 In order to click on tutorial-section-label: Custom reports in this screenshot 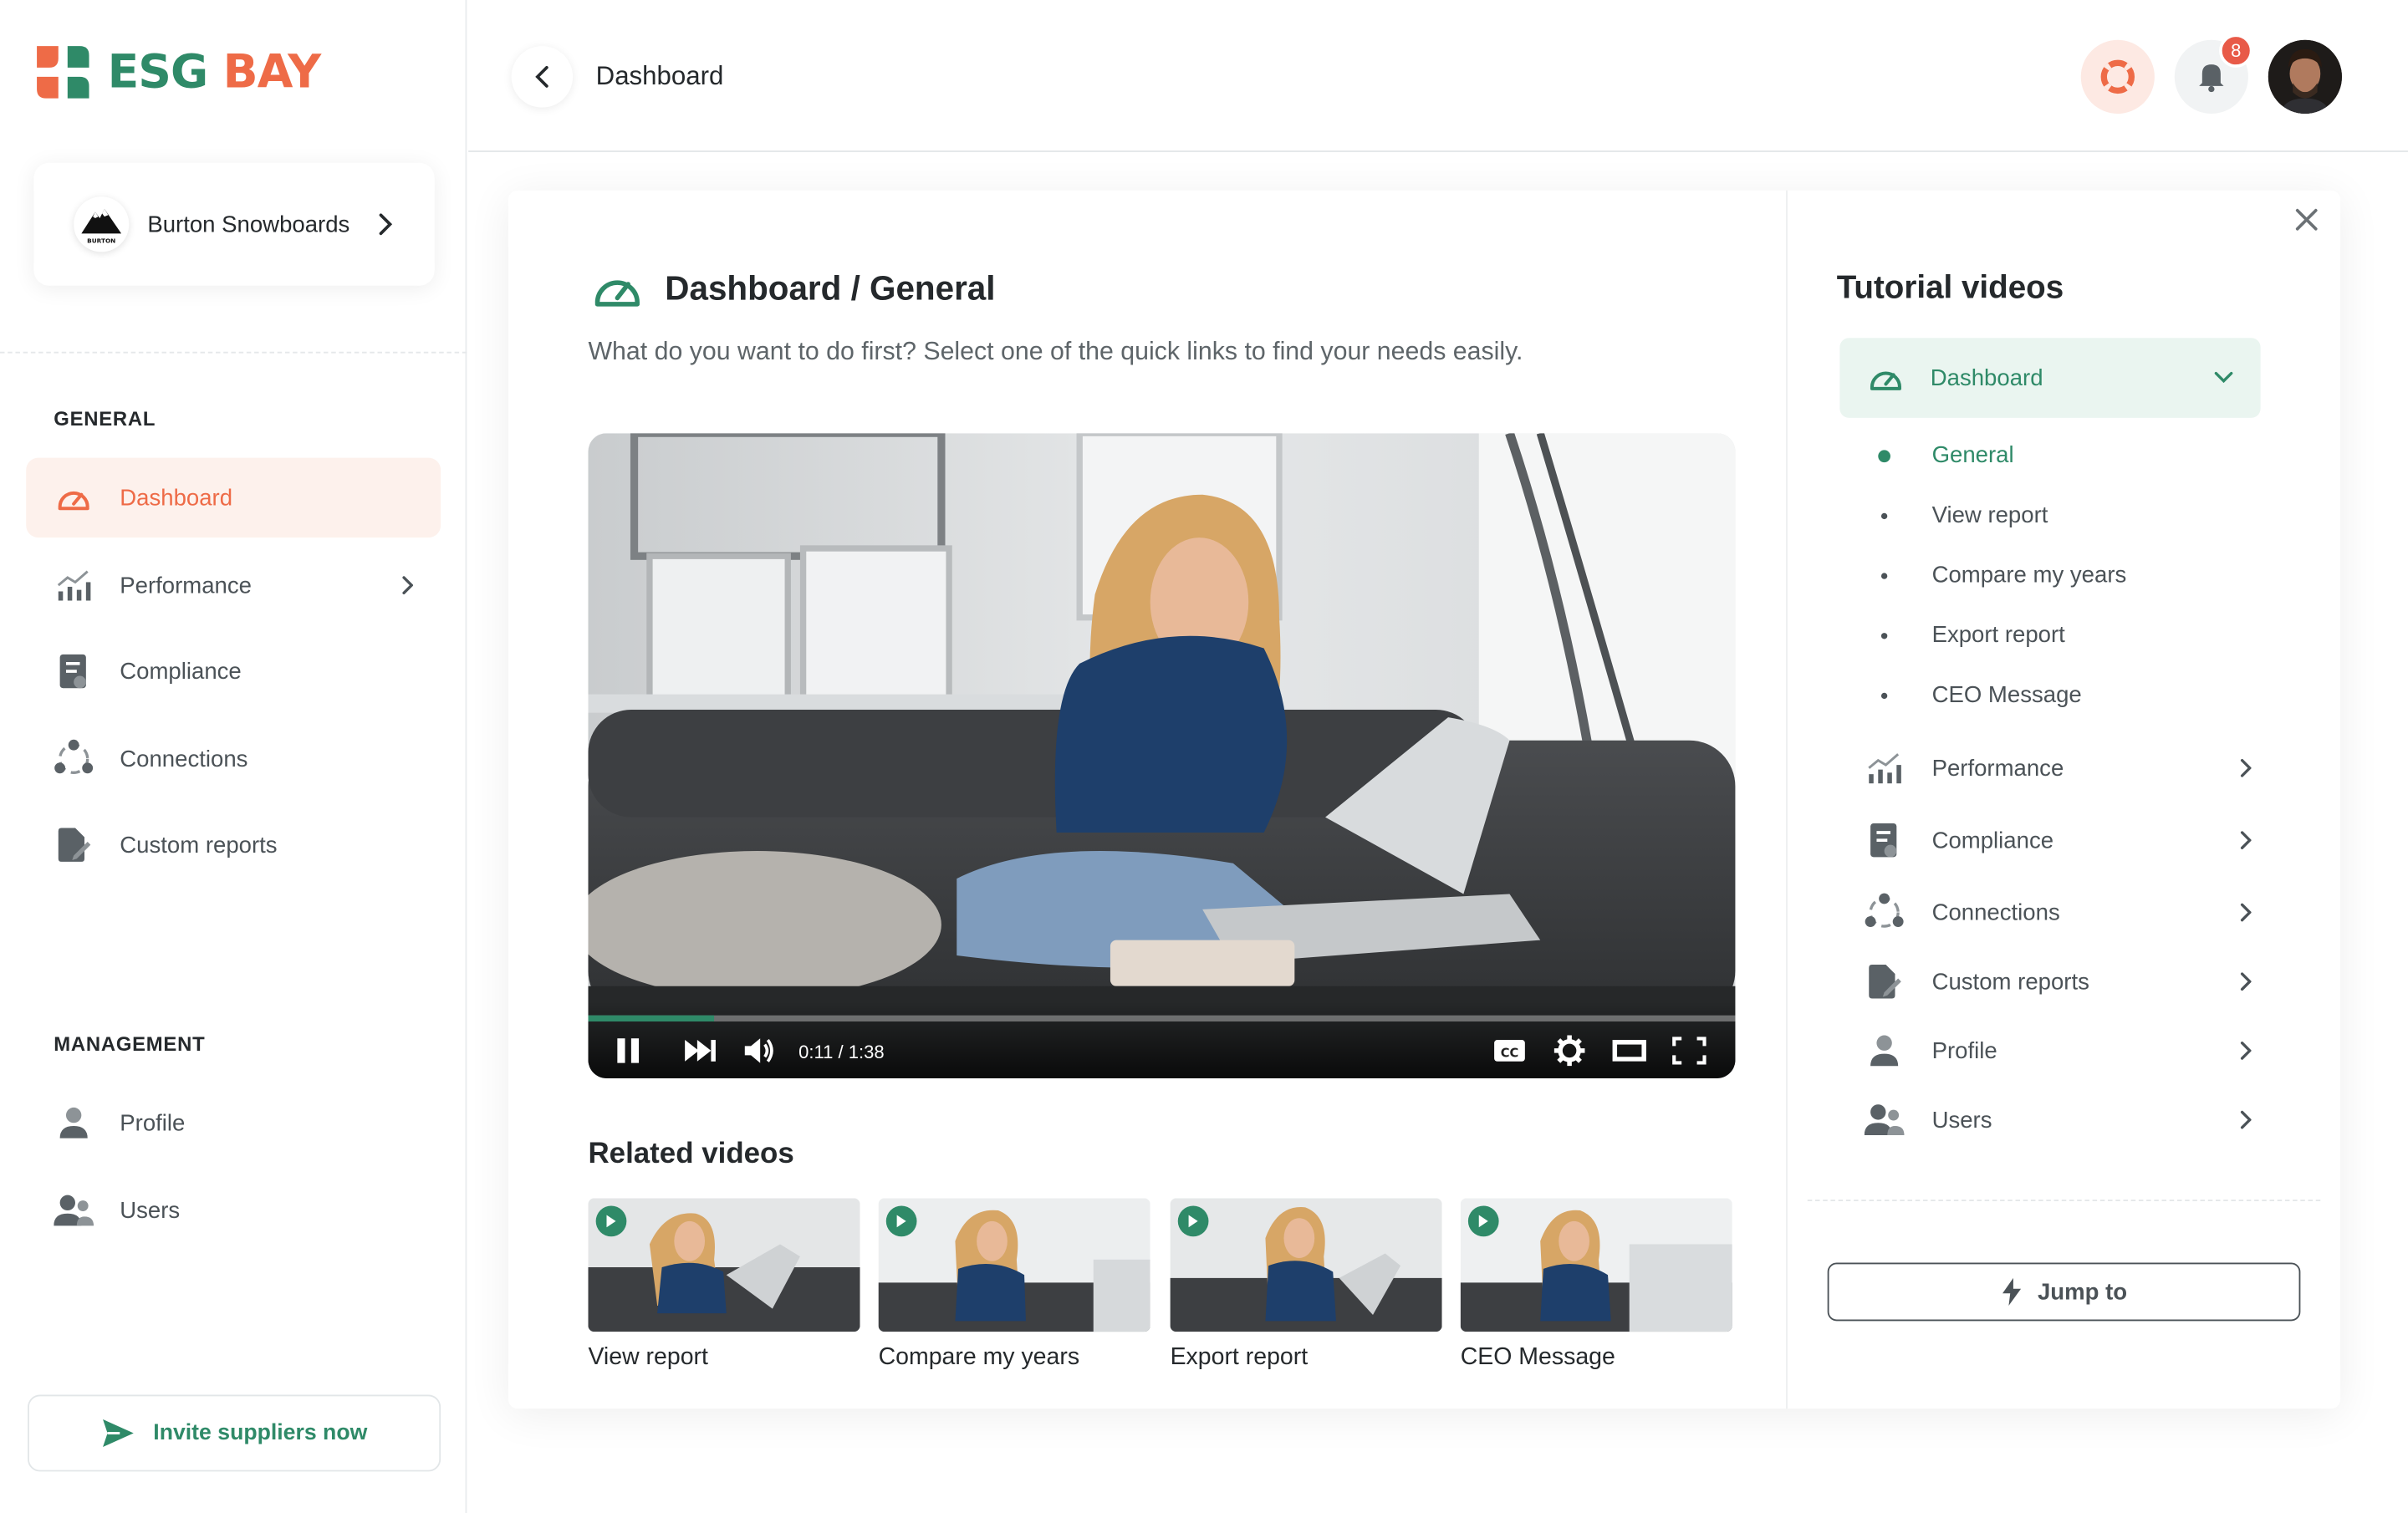, I will do `click(2010, 982)`.